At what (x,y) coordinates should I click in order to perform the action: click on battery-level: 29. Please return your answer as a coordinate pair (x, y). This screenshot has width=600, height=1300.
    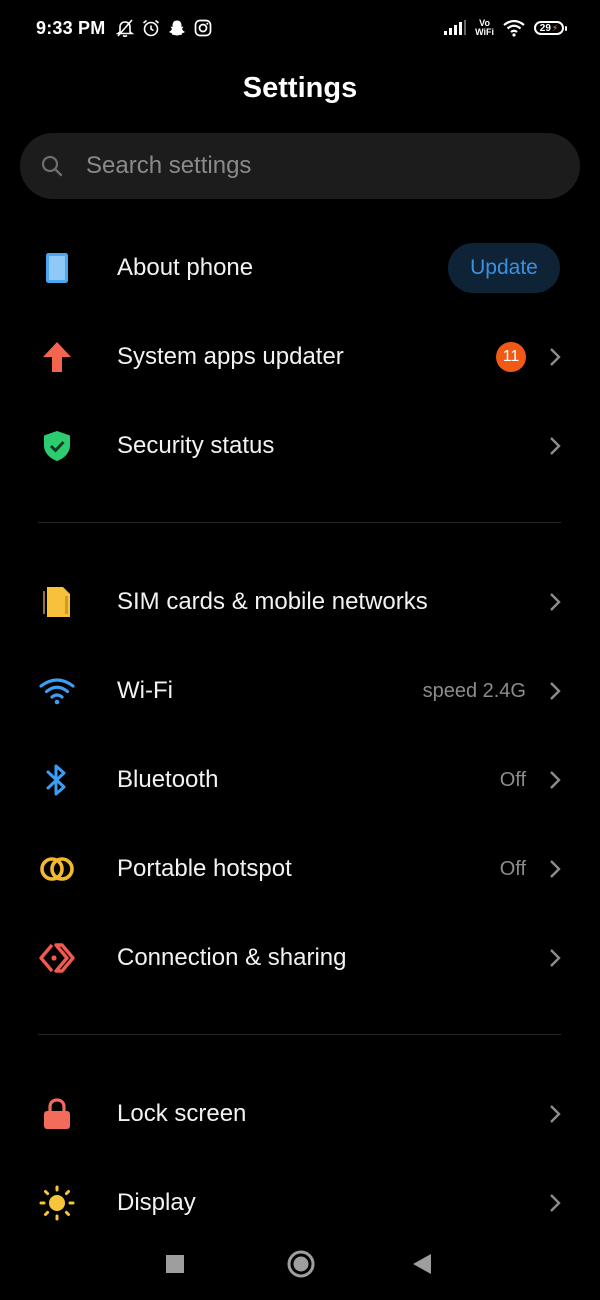
    Looking at the image, I should click on (545, 28).